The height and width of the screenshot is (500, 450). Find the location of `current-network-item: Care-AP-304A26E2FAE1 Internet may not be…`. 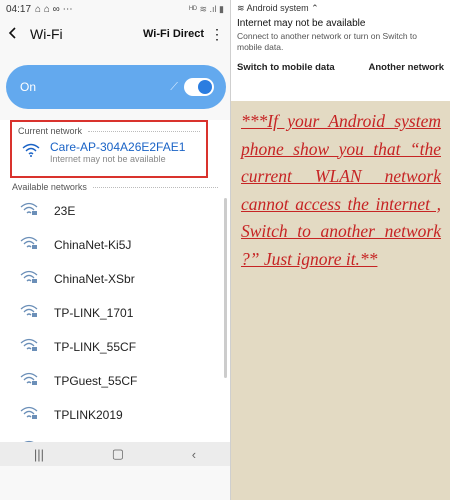

current-network-item: Care-AP-304A26E2FAE1 Internet may not be… is located at coordinates (109, 152).